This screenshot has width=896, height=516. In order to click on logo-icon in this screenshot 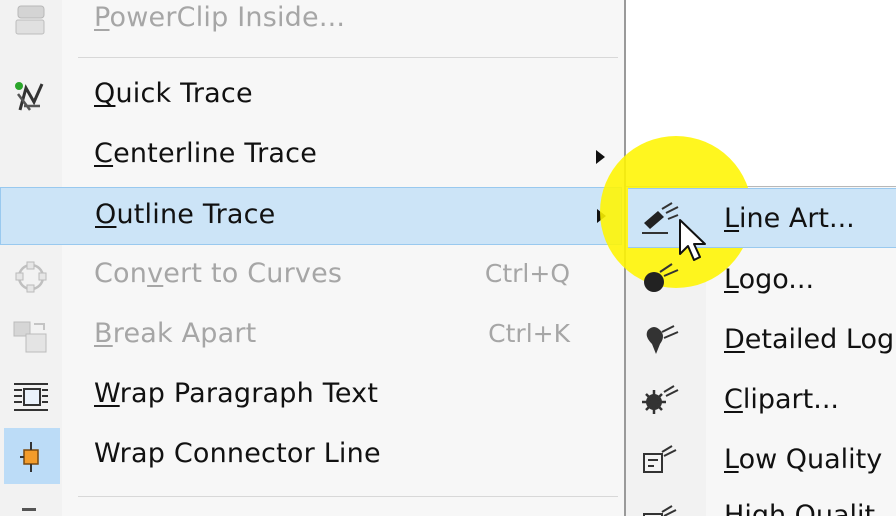, I will do `click(661, 277)`.